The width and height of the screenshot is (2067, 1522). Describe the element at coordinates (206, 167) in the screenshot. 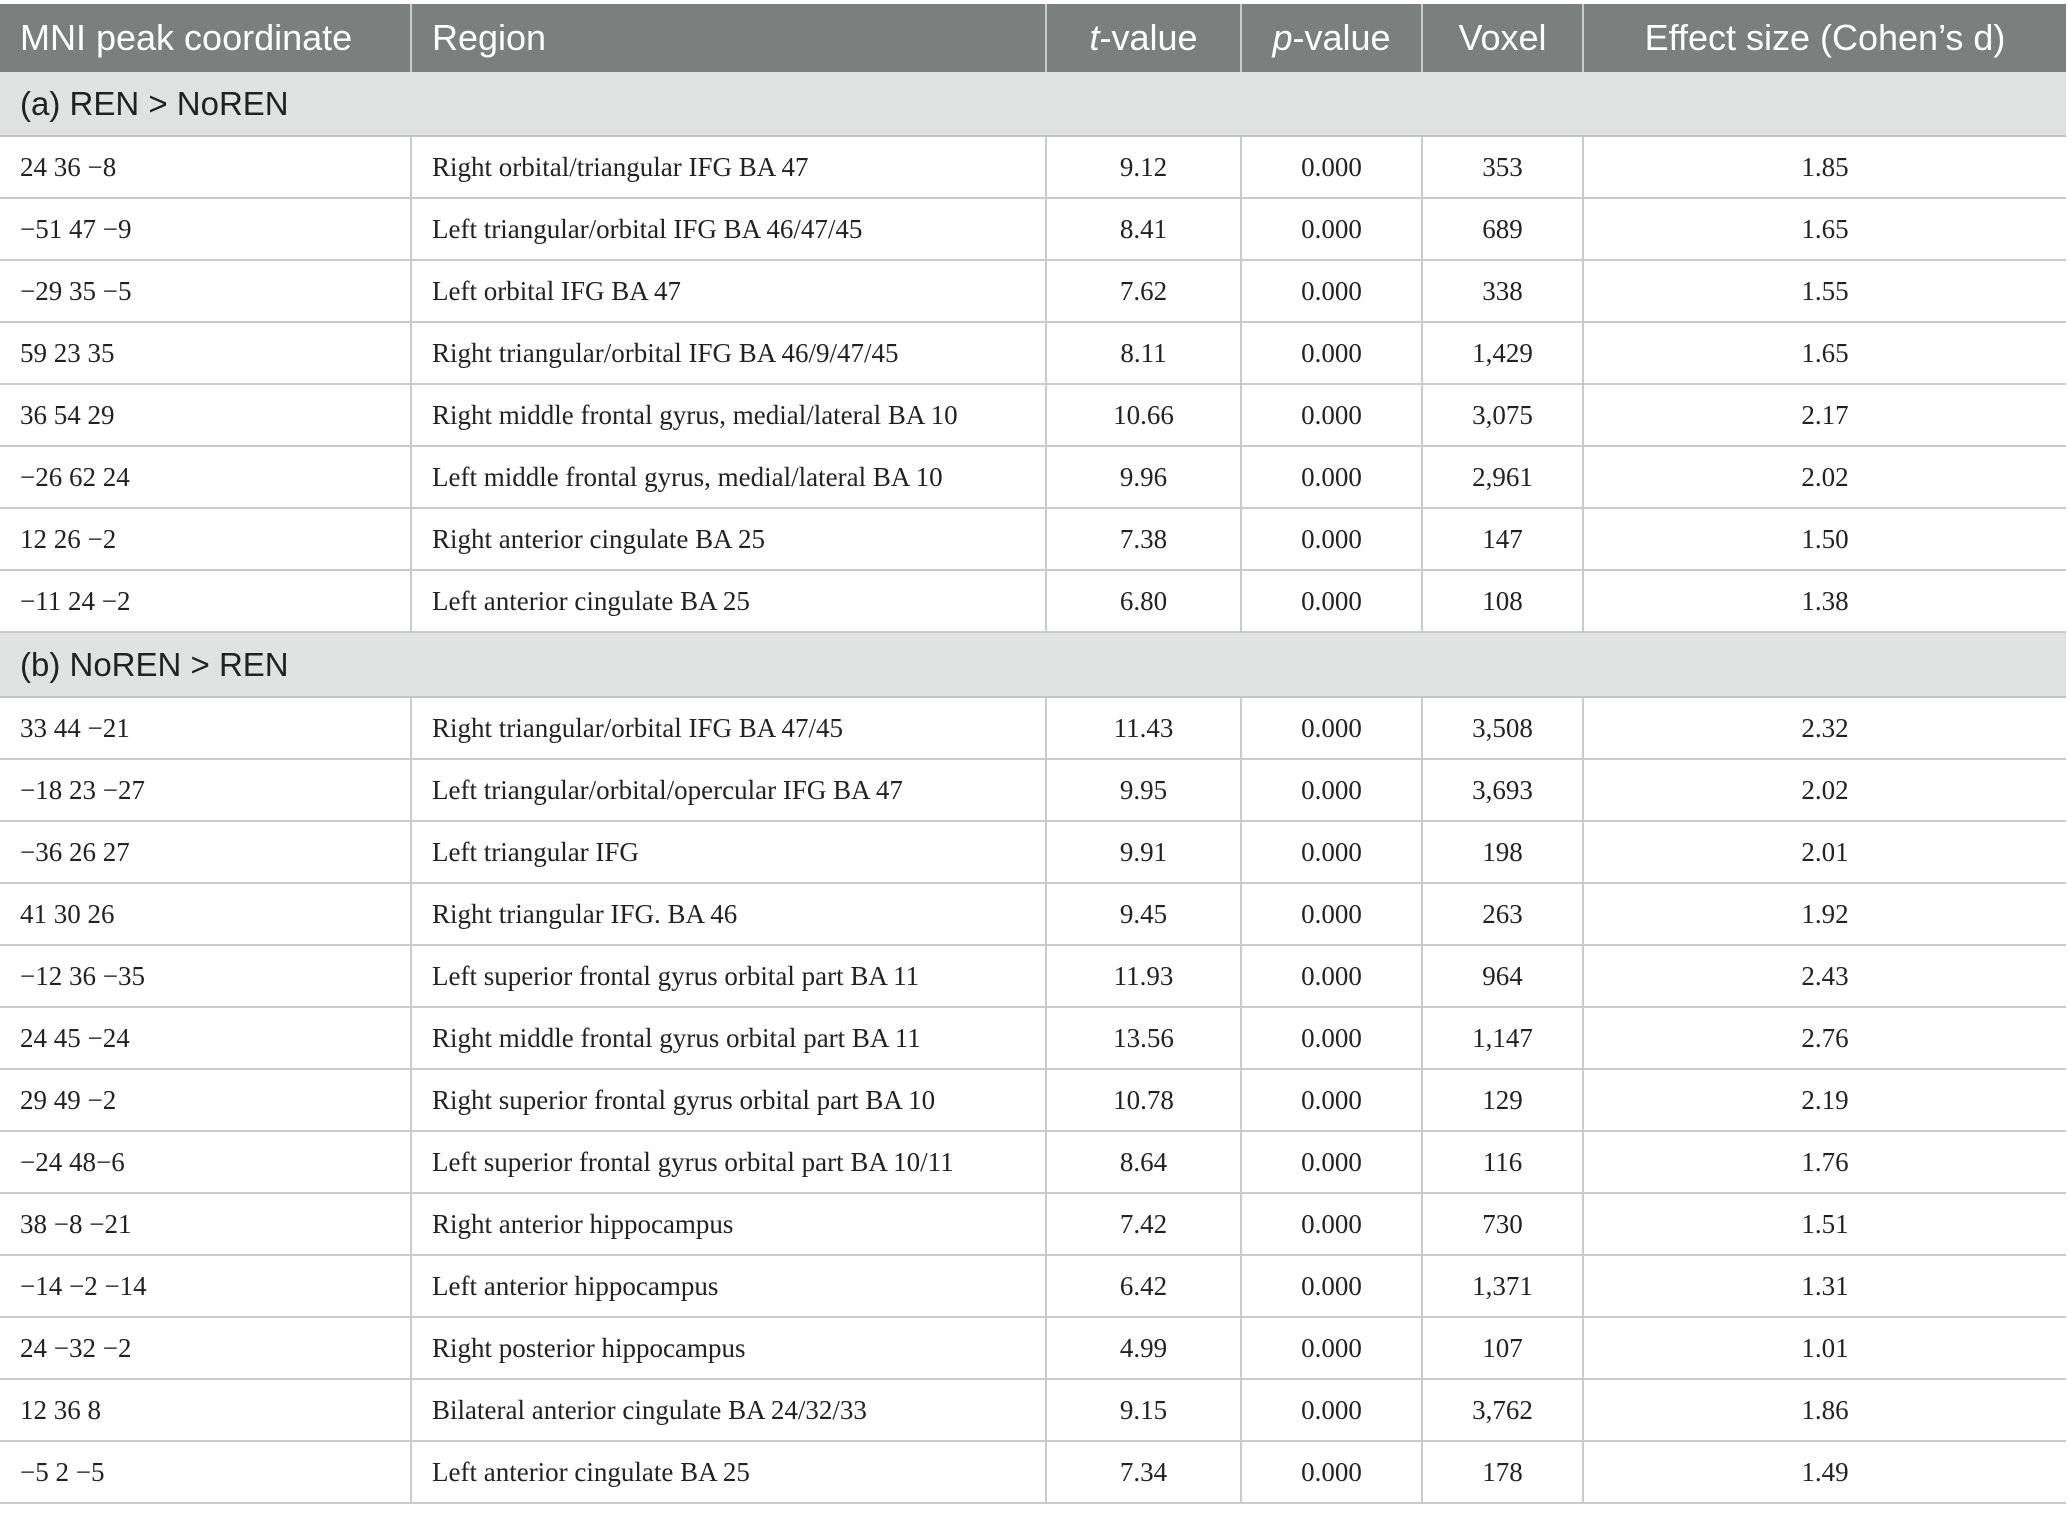

I see `cell-mni-coordinate: 24 36 −8` at that location.